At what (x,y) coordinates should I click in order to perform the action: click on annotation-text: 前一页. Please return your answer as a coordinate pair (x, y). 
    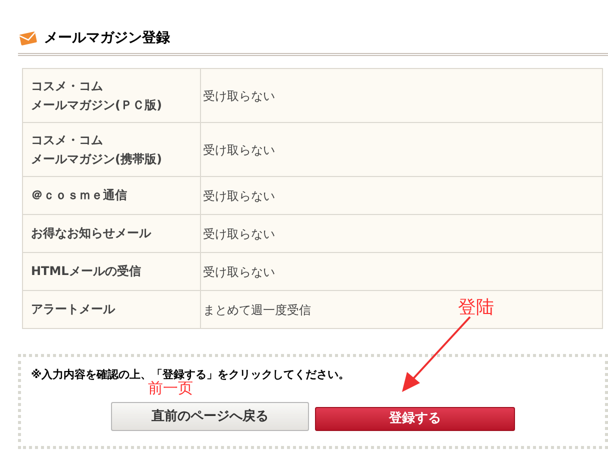
    Looking at the image, I should click on (170, 388).